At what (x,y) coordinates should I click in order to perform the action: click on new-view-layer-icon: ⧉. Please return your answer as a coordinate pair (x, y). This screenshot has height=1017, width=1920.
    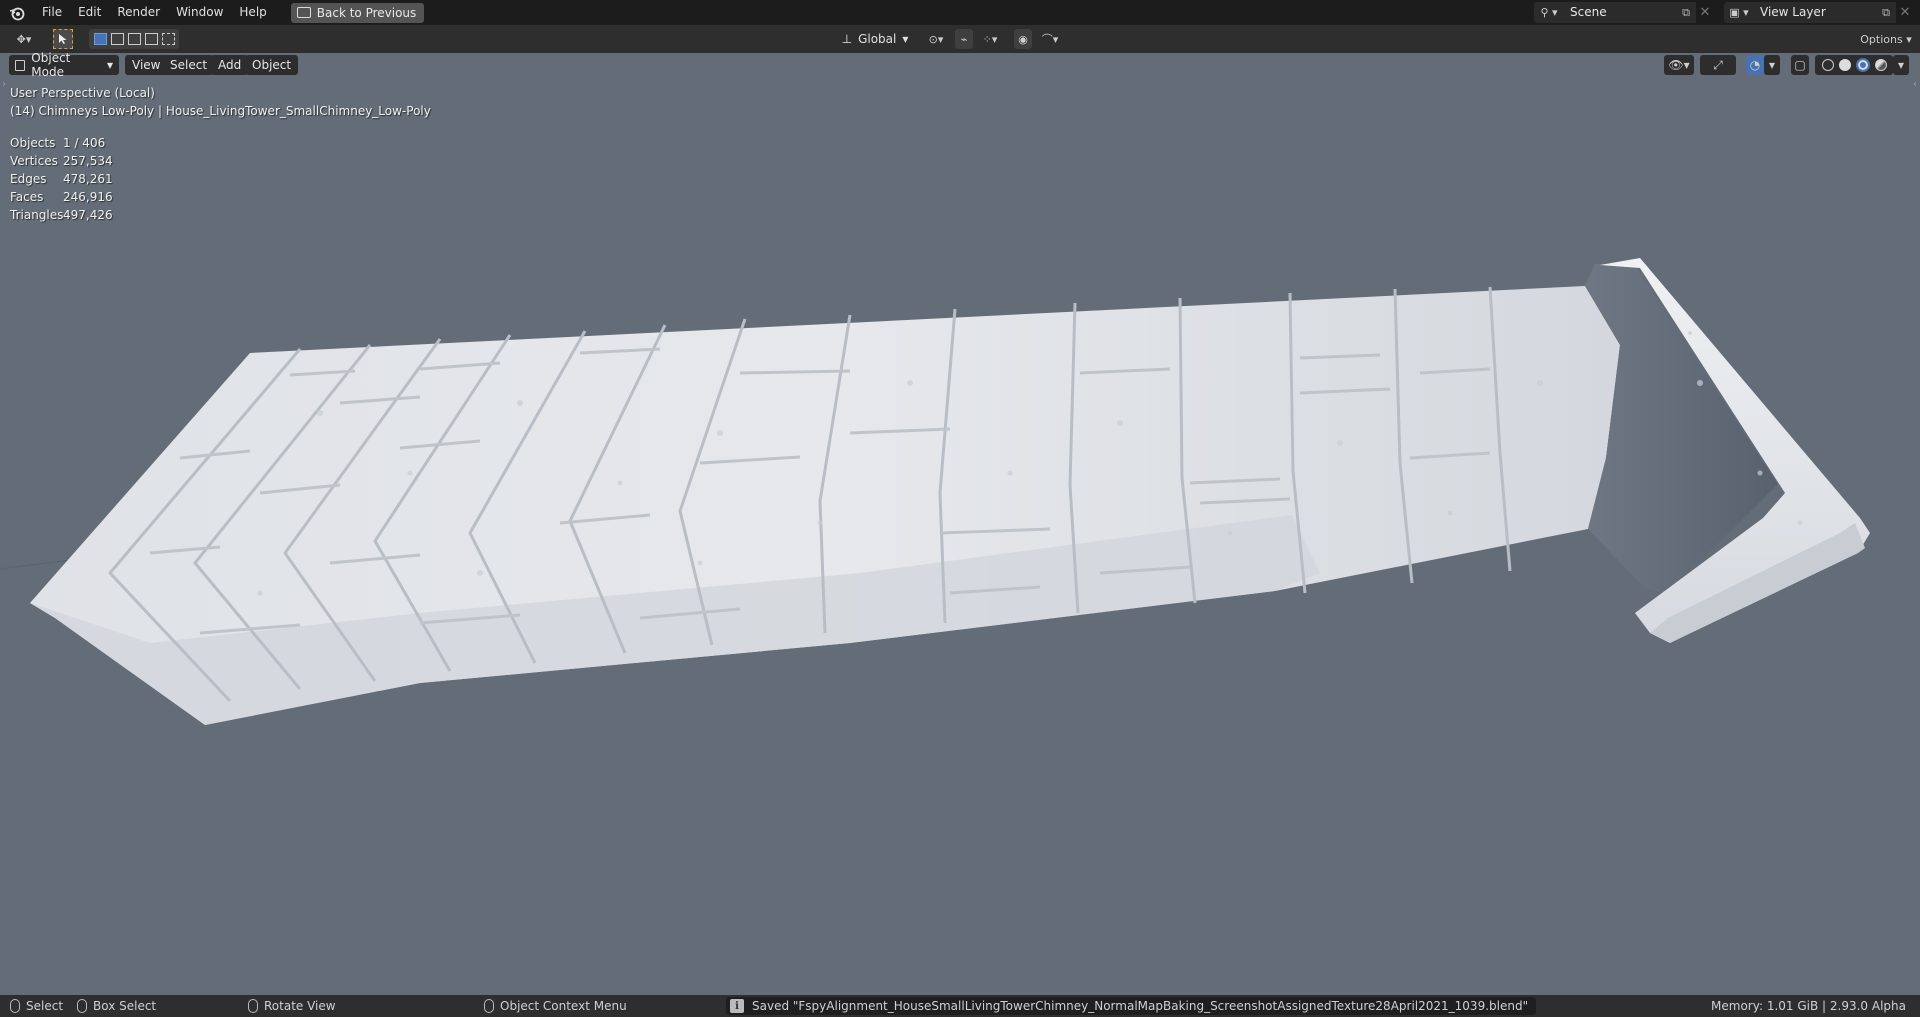
    Looking at the image, I should click on (1886, 12).